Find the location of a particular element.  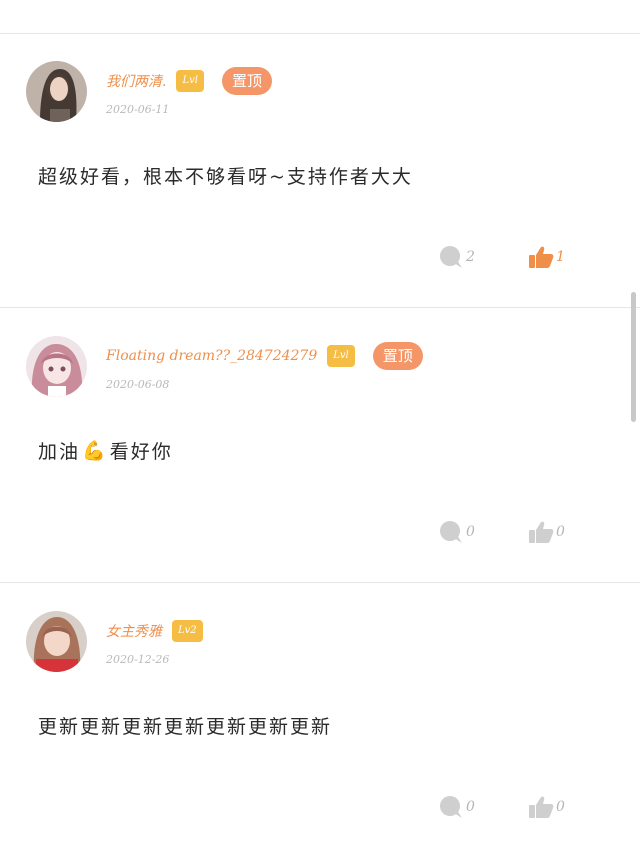

like-button: 1 is located at coordinates (546, 257).